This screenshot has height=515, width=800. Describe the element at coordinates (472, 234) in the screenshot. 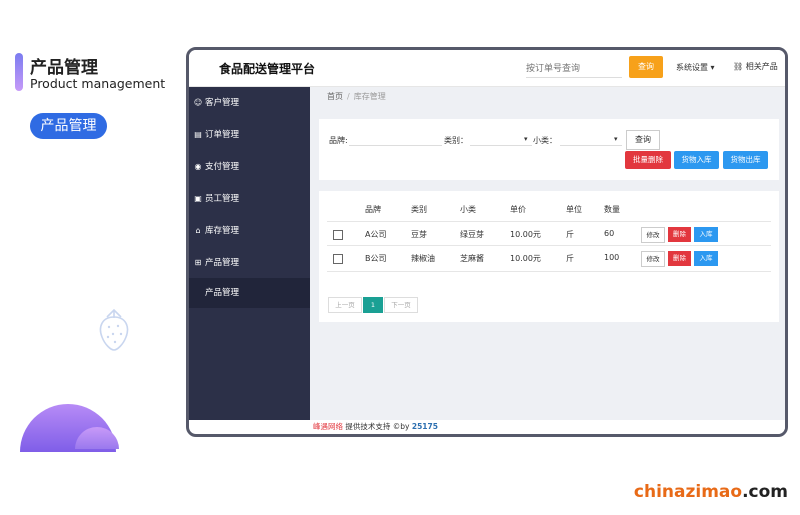

I see `cell-subcategory: 绿豆芽` at that location.